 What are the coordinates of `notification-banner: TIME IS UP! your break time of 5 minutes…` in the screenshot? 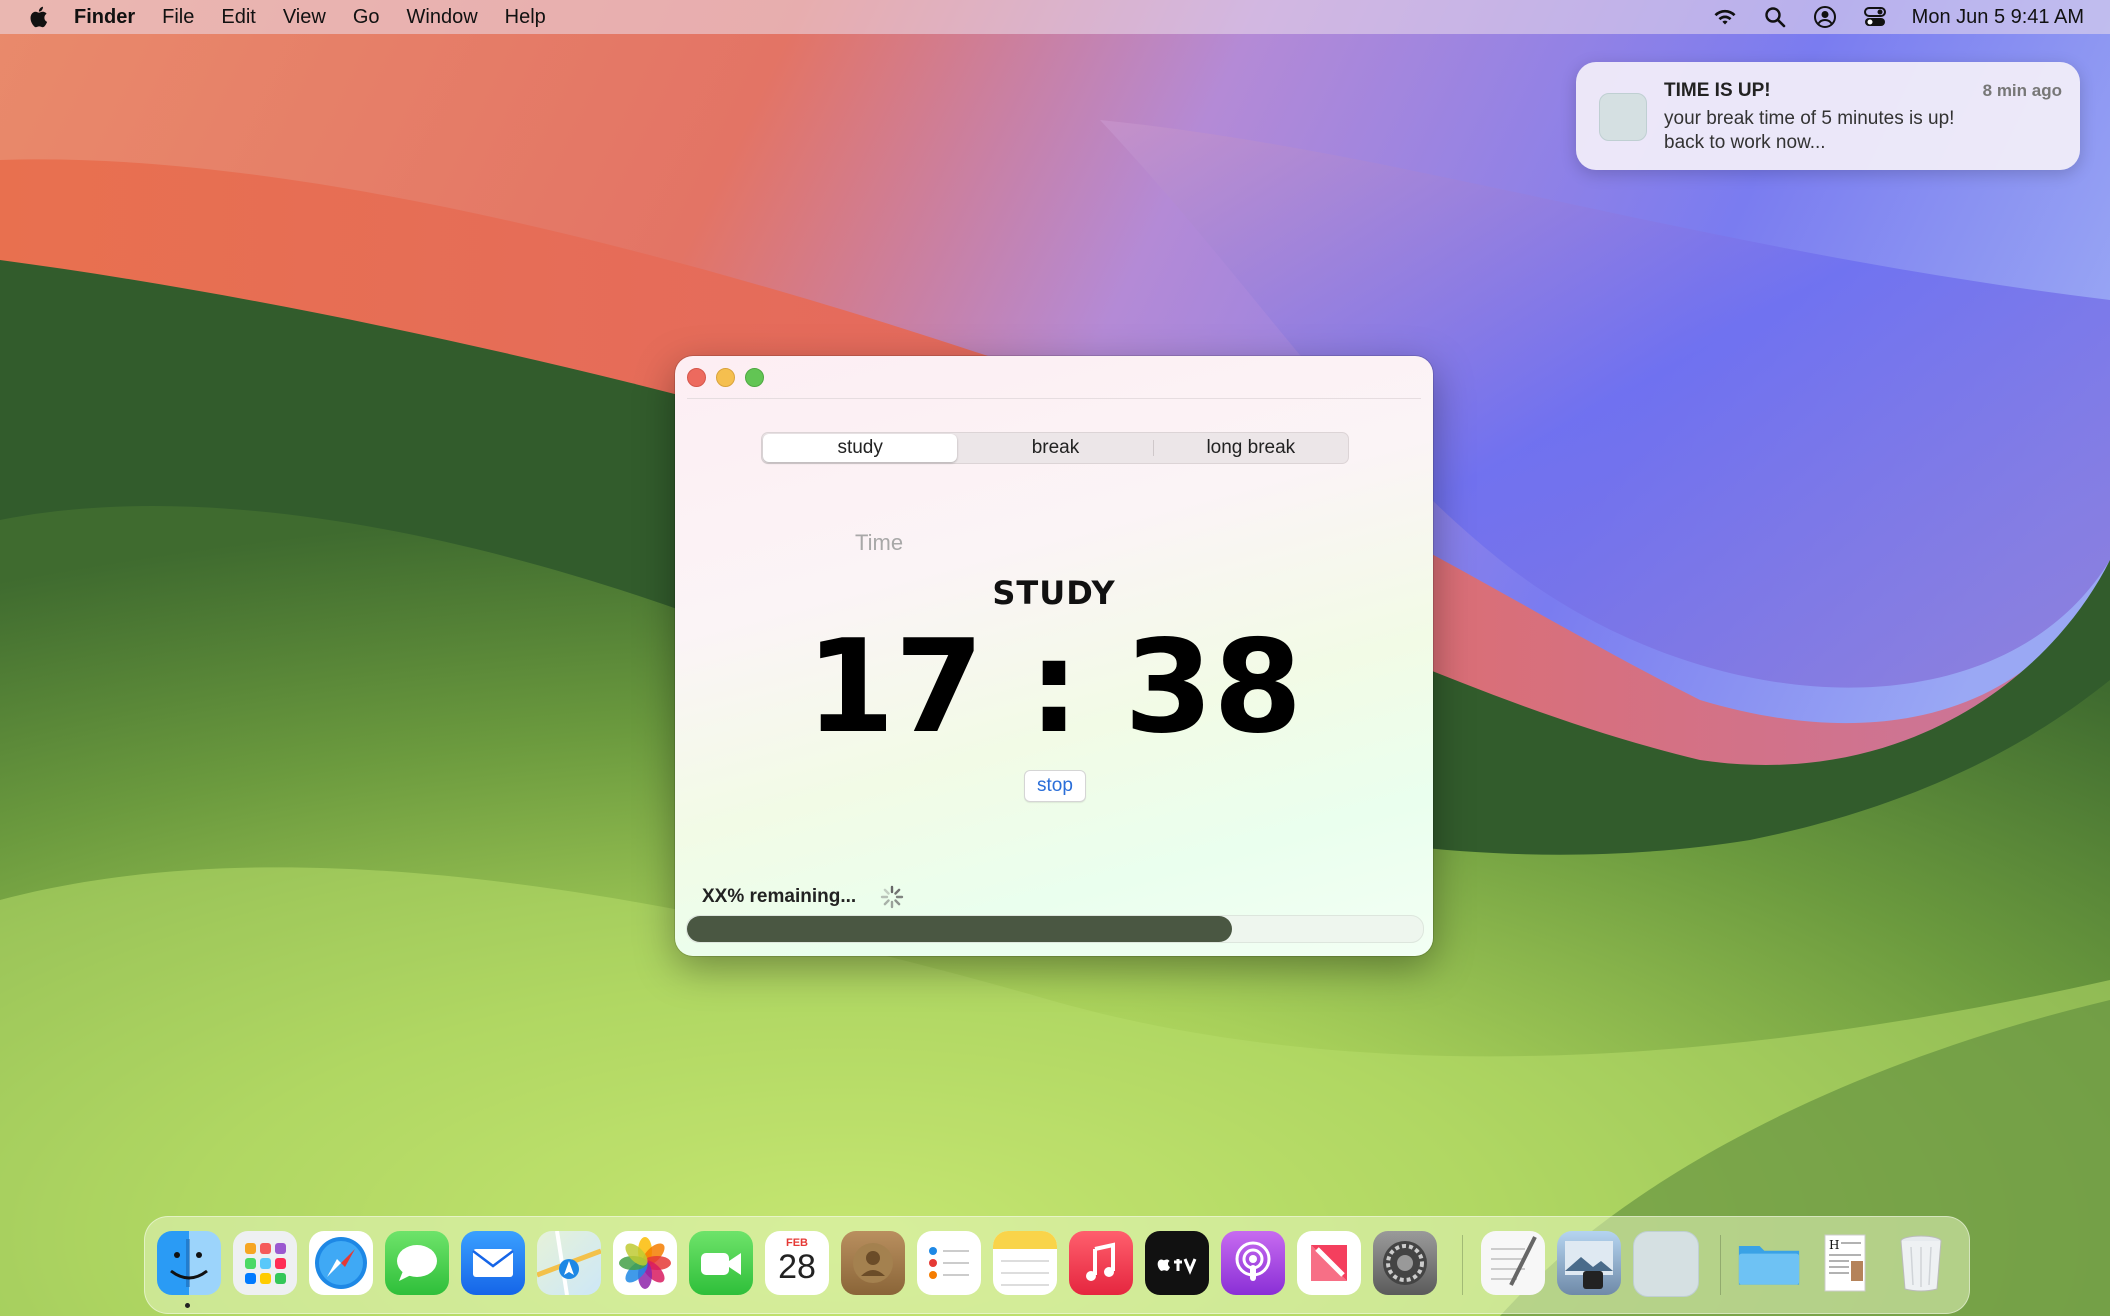 It's located at (1828, 116).